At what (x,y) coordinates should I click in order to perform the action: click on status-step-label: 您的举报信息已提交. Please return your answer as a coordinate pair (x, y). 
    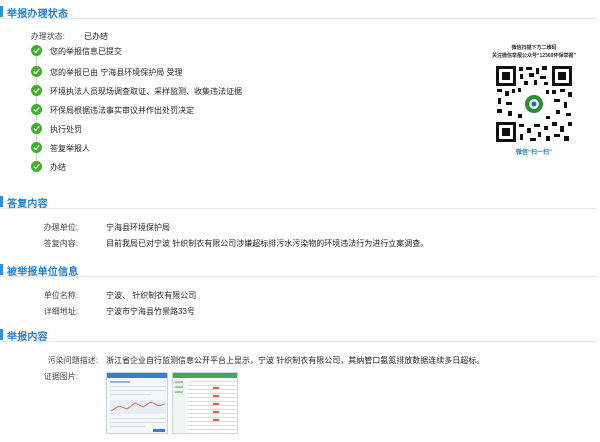
    Looking at the image, I should click on (86, 51).